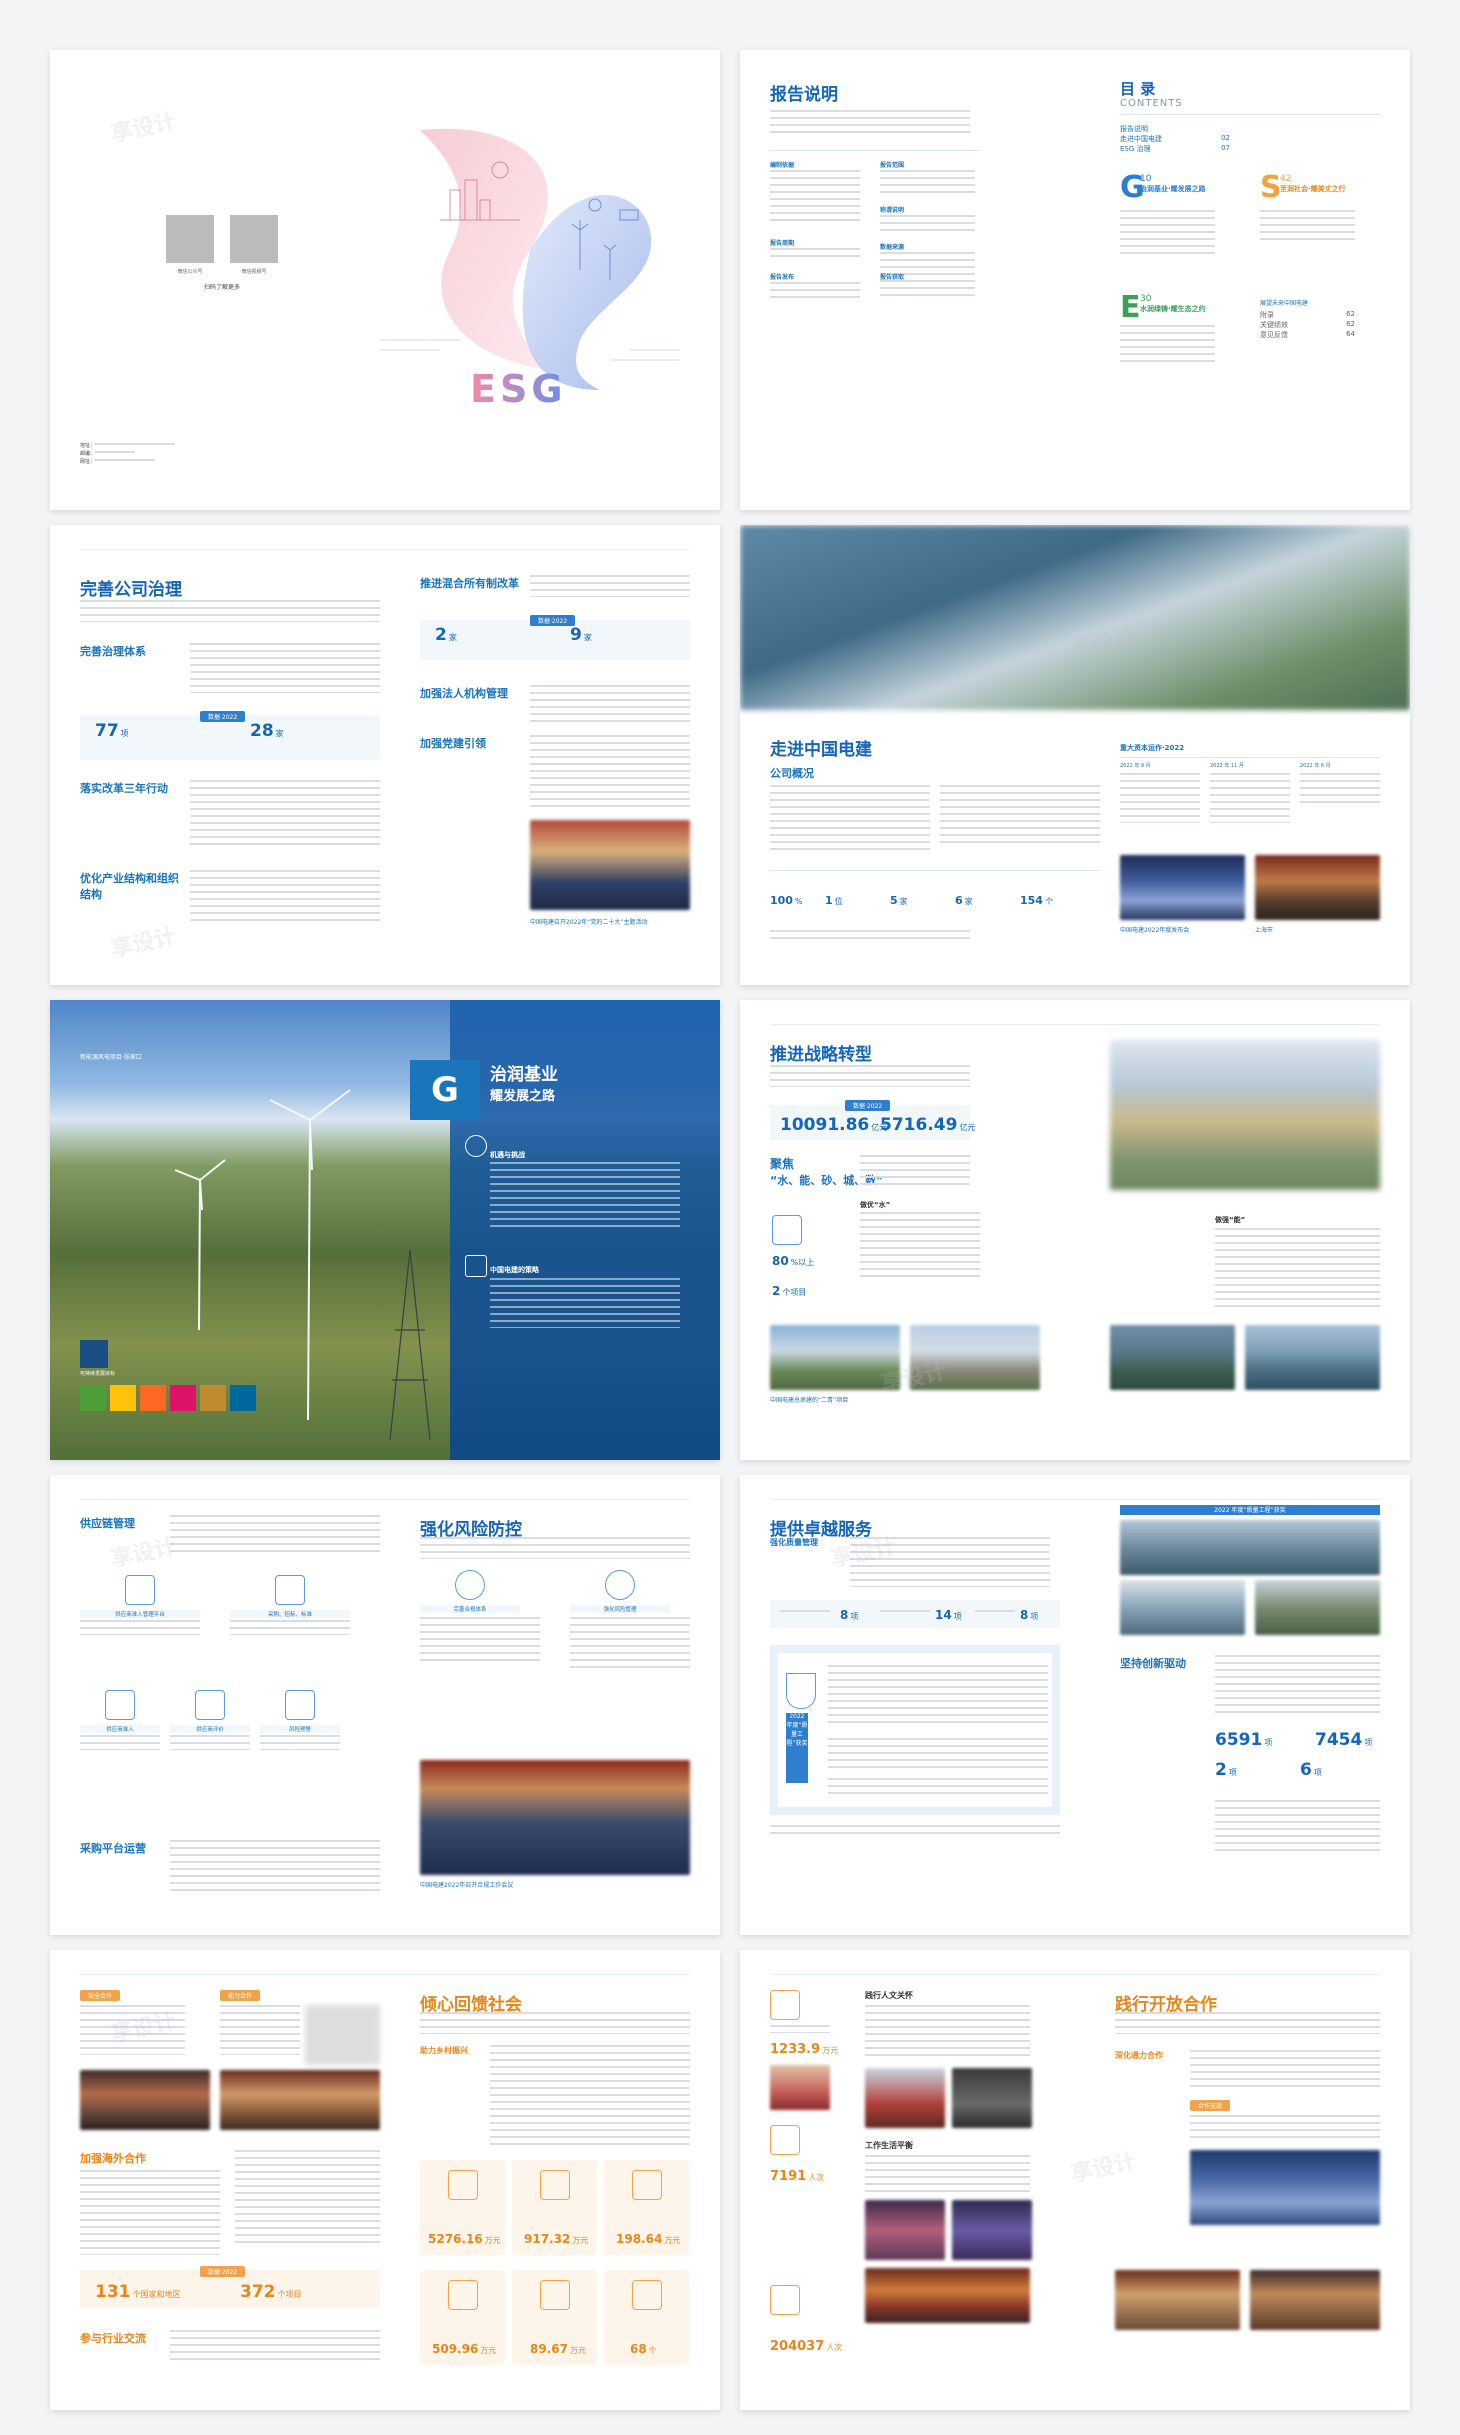 This screenshot has width=1460, height=2435. Describe the element at coordinates (928, 1125) in the screenshot. I see `strategy-stat-2: 5716.49 亿元` at that location.